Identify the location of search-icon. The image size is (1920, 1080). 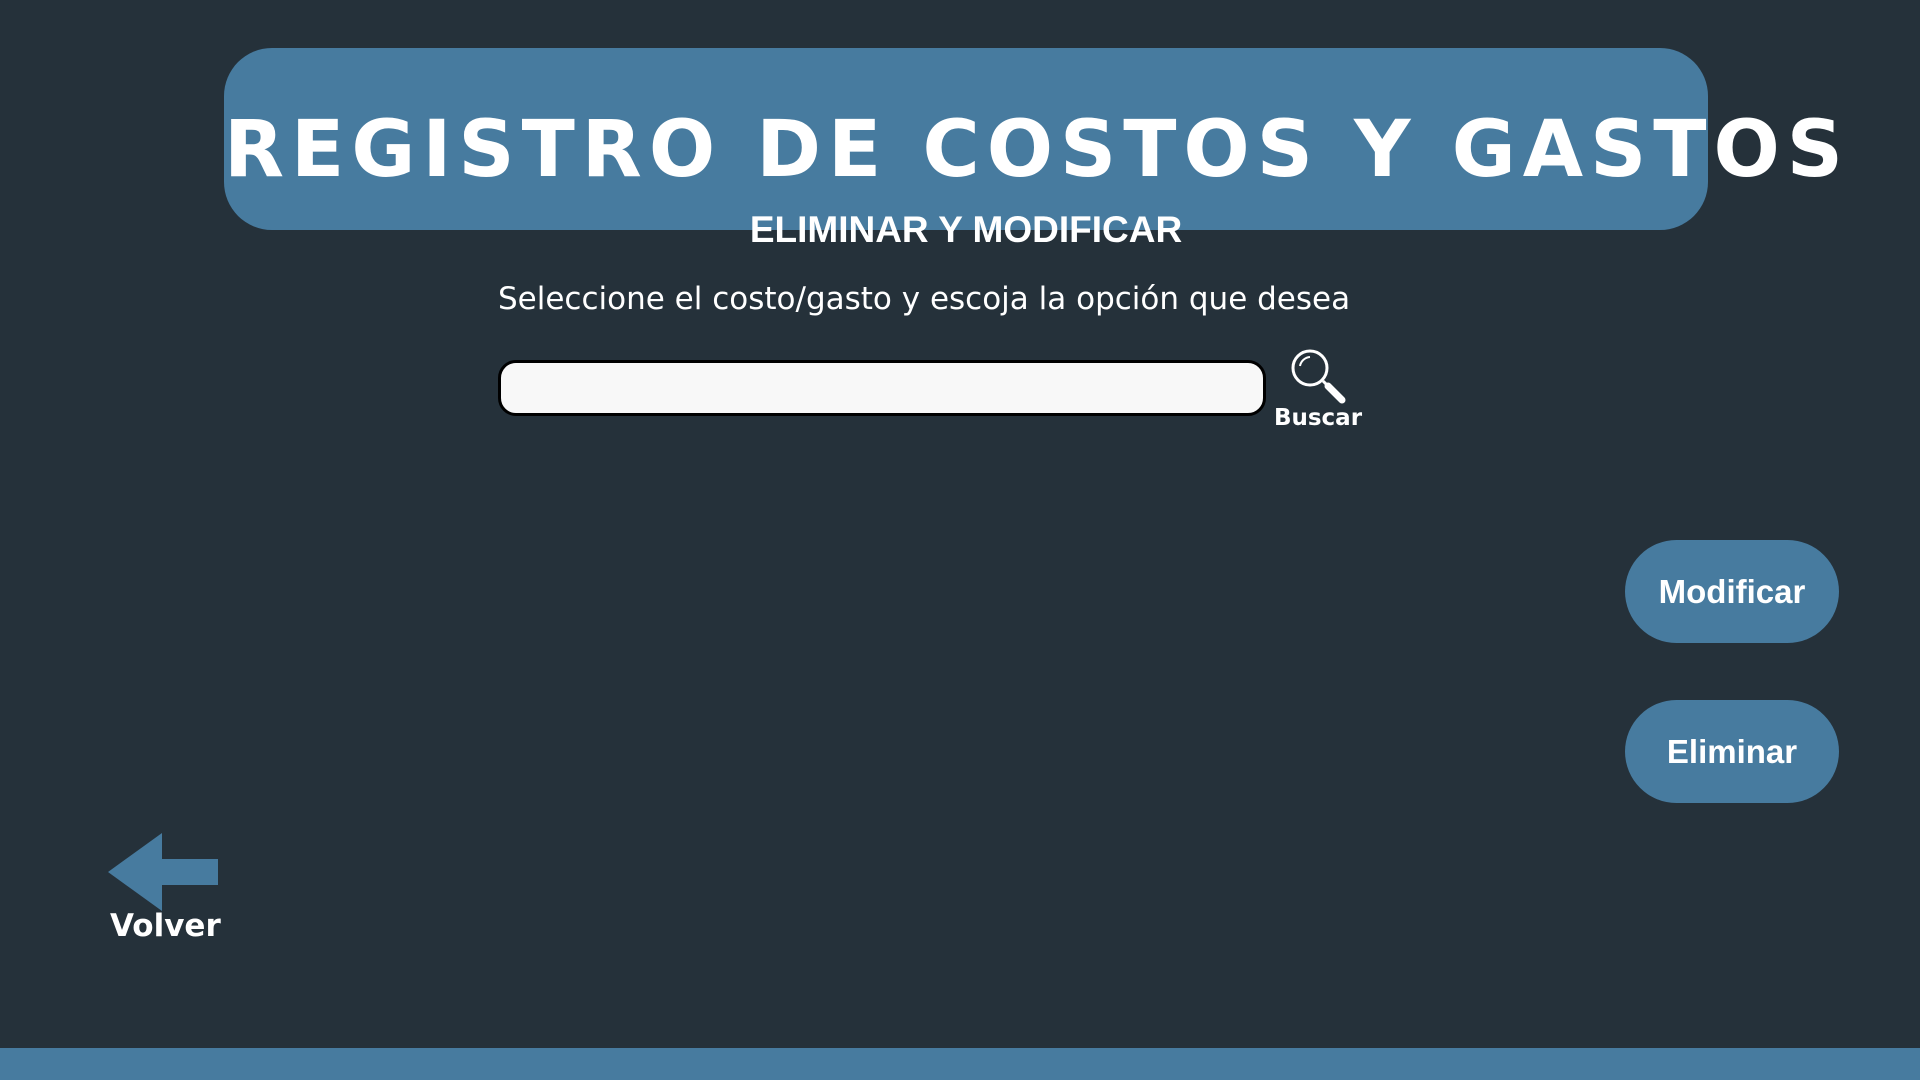
(1318, 376).